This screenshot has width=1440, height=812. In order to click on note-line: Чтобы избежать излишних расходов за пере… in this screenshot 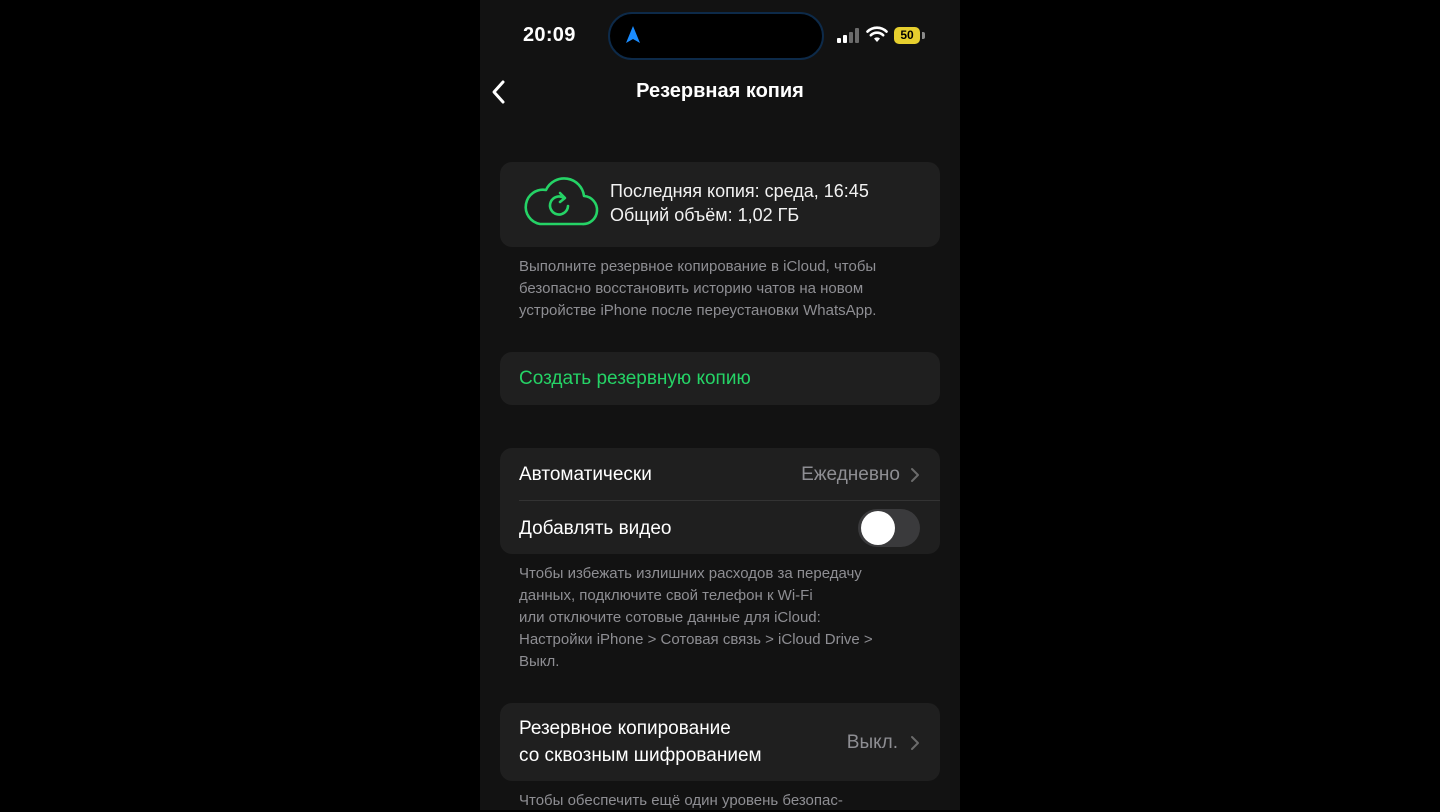, I will do `click(690, 573)`.